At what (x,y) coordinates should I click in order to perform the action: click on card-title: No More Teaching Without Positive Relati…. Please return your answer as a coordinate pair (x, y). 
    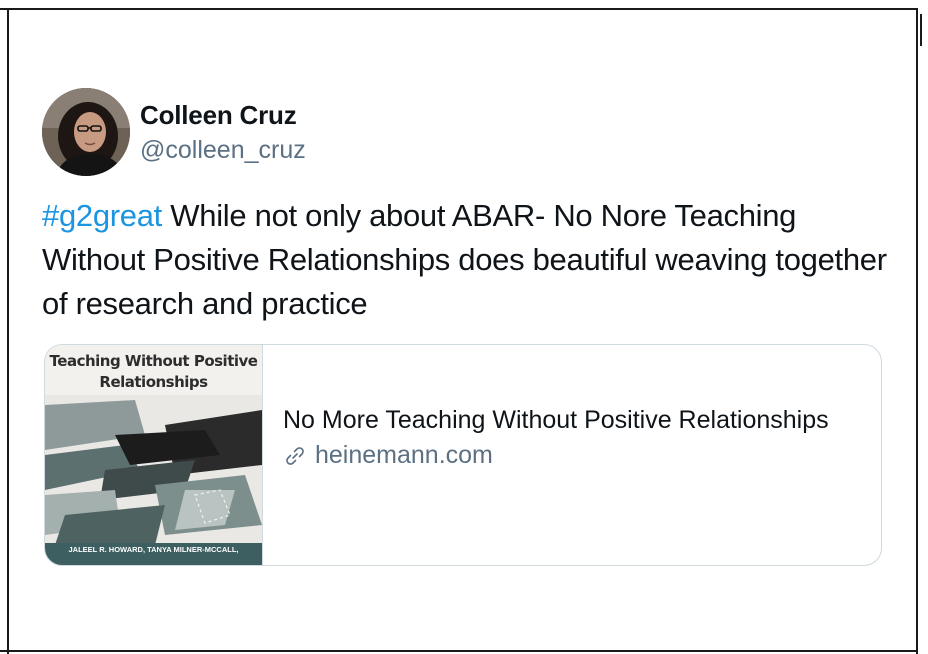
    Looking at the image, I should click on (556, 420).